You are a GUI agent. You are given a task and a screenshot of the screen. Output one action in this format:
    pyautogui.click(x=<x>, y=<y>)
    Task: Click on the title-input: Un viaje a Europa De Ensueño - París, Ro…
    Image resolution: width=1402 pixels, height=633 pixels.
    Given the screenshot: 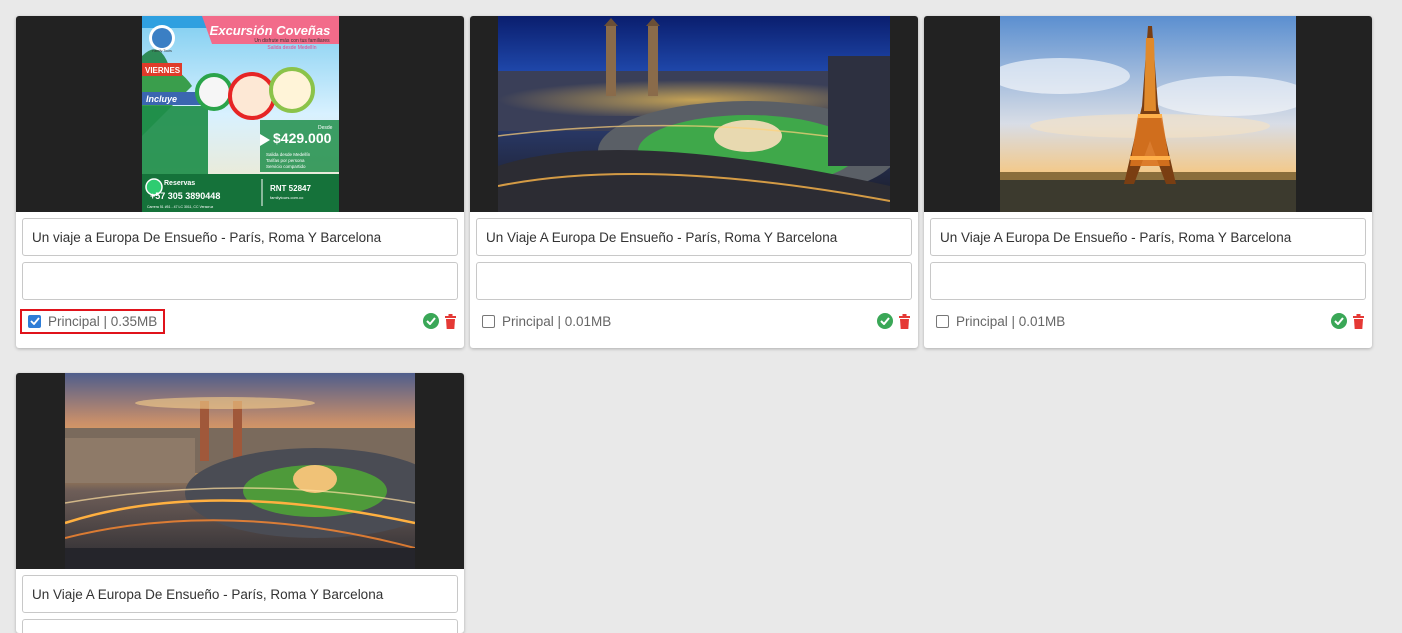 What is the action you would take?
    pyautogui.click(x=240, y=237)
    